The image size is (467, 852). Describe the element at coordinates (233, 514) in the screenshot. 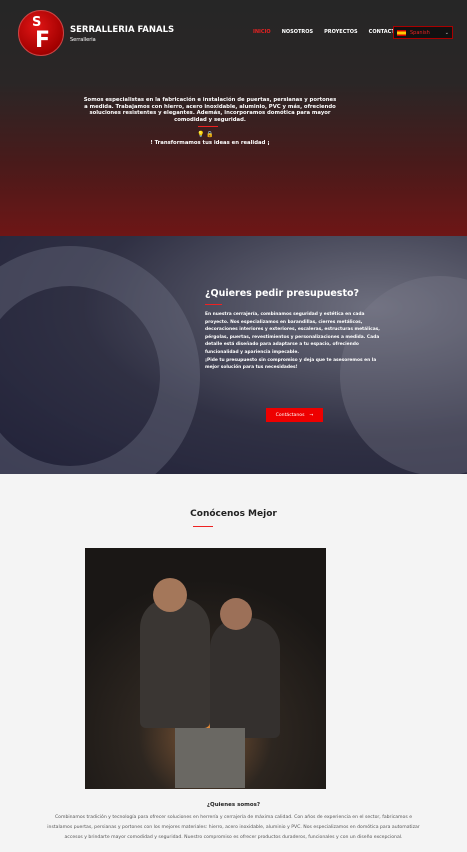

I see `about-title: Conócenos Mejor` at that location.